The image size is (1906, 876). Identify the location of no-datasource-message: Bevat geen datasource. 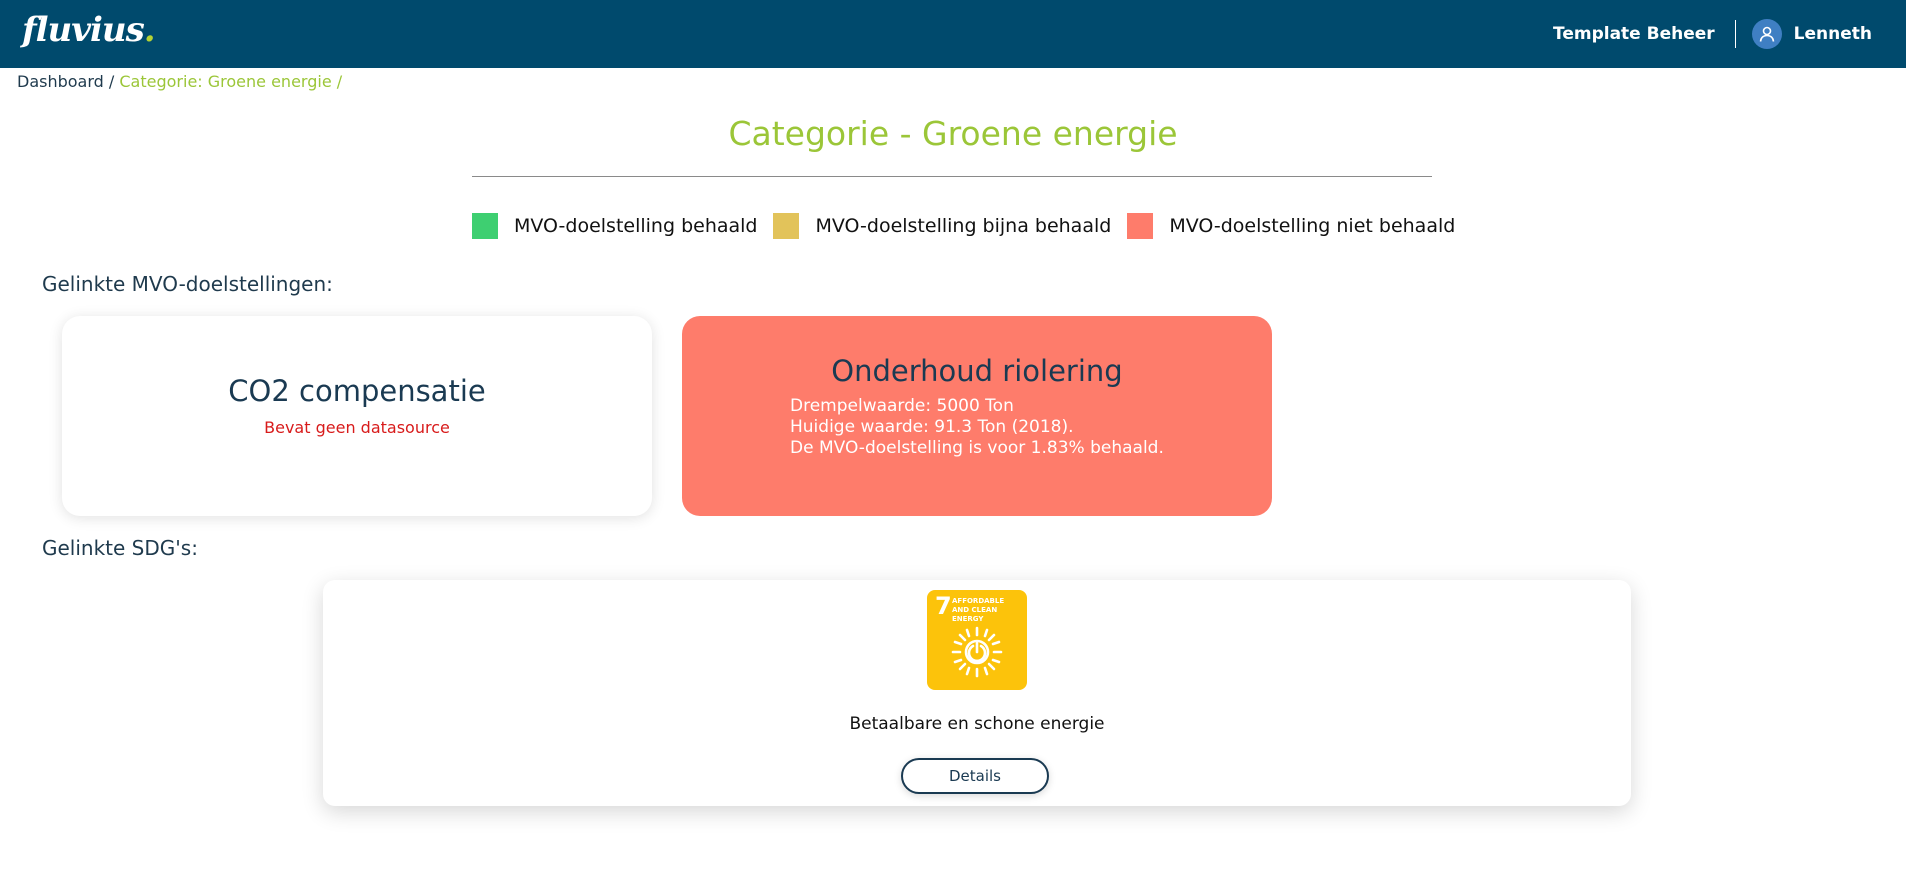
(357, 427).